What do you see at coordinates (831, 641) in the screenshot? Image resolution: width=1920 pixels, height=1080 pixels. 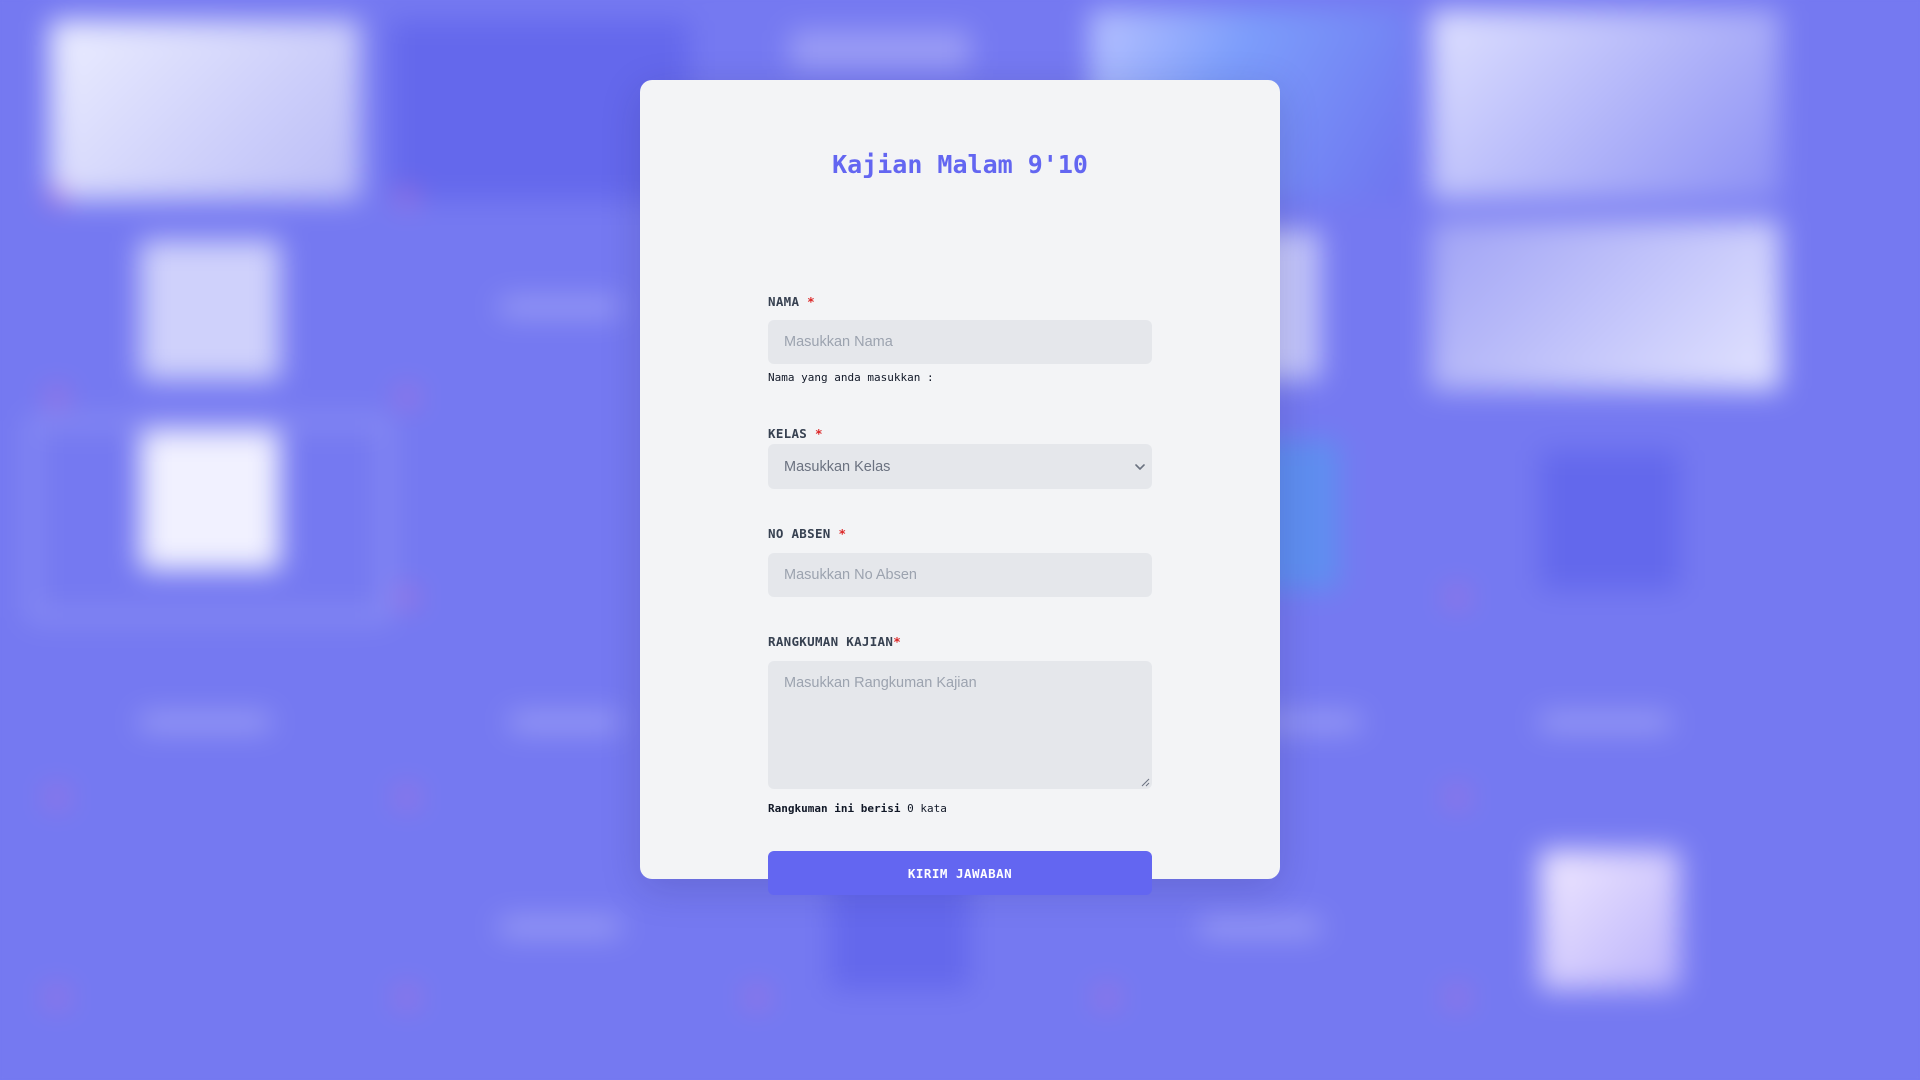 I see `rangkuman-label-text: RANGKUMAN KAJIAN` at bounding box center [831, 641].